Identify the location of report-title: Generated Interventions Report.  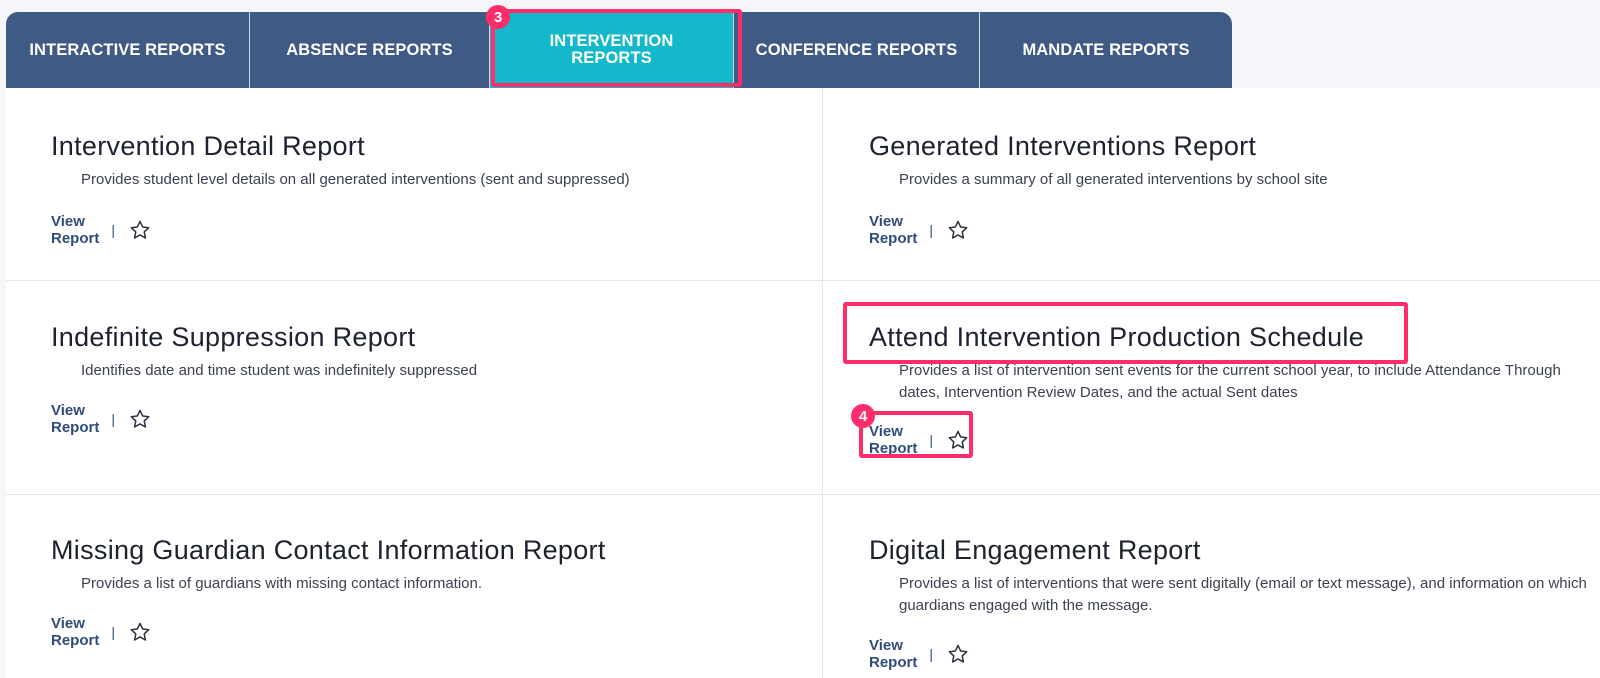
(1063, 146).